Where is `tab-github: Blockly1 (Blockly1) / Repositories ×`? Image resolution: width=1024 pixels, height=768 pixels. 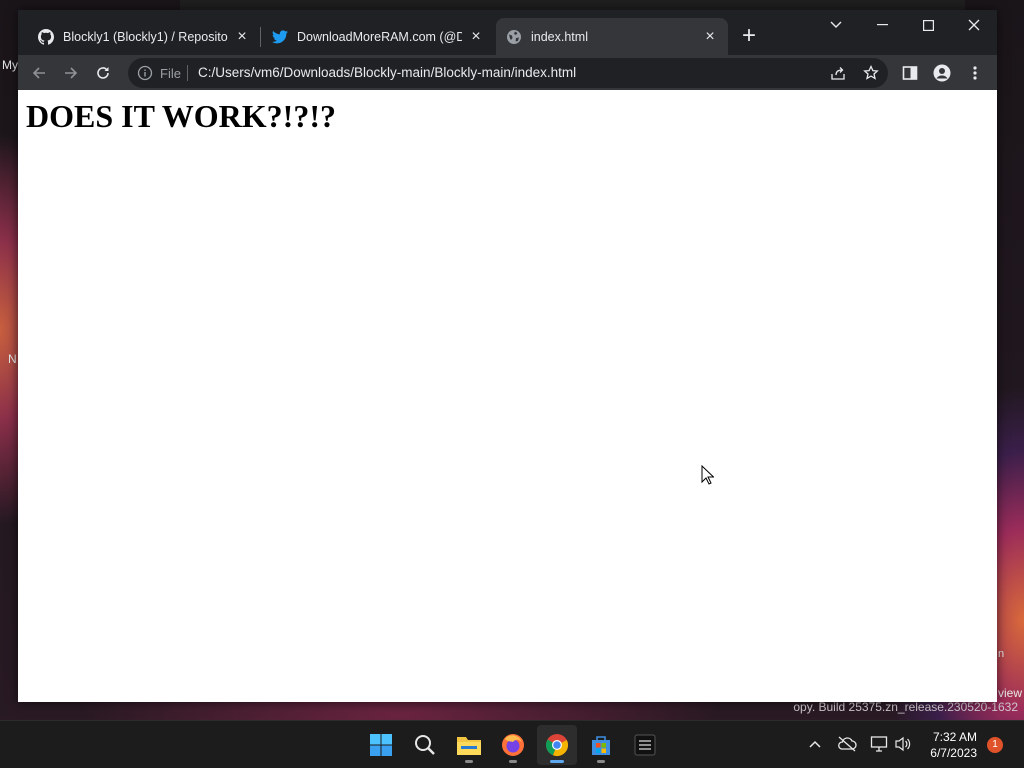
tab-github: Blockly1 (Blockly1) / Repositories × is located at coordinates (144, 36).